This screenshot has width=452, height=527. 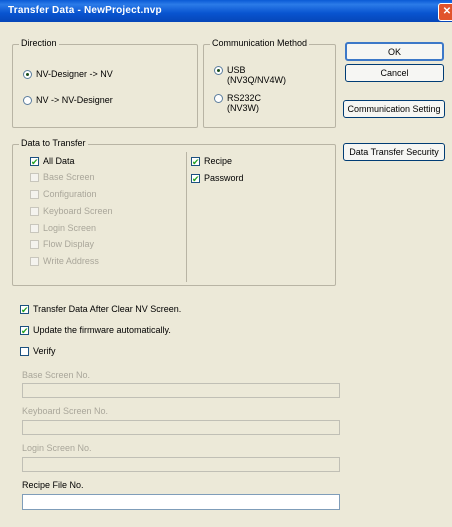 What do you see at coordinates (57, 448) in the screenshot?
I see `login-screen-label: Login Screen No.` at bounding box center [57, 448].